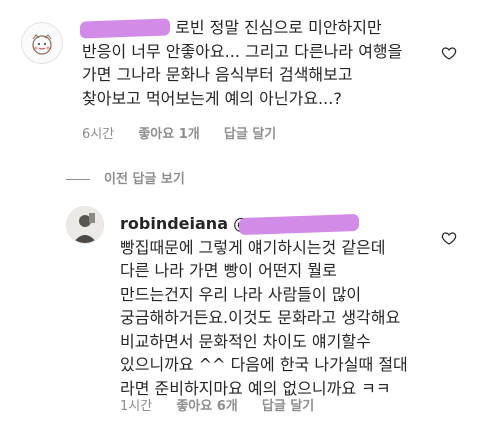  Describe the element at coordinates (288, 406) in the screenshot. I see `reply-button: 답글 달기` at that location.